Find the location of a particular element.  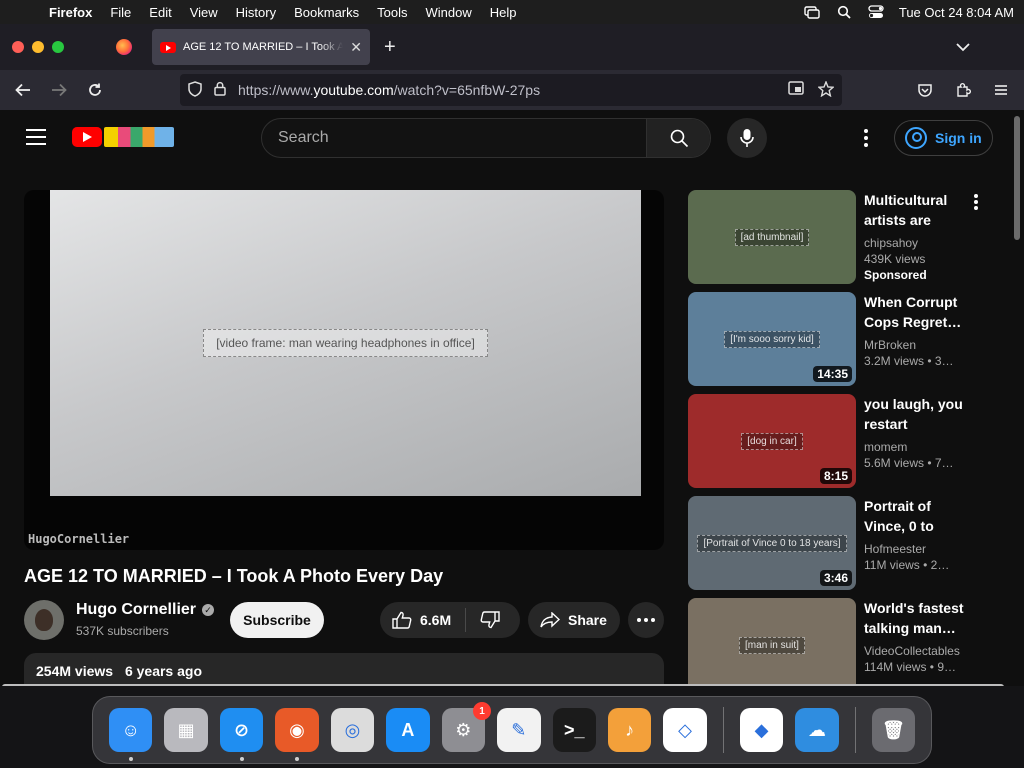

list-all-tabs-chevron-icon is located at coordinates (963, 47).